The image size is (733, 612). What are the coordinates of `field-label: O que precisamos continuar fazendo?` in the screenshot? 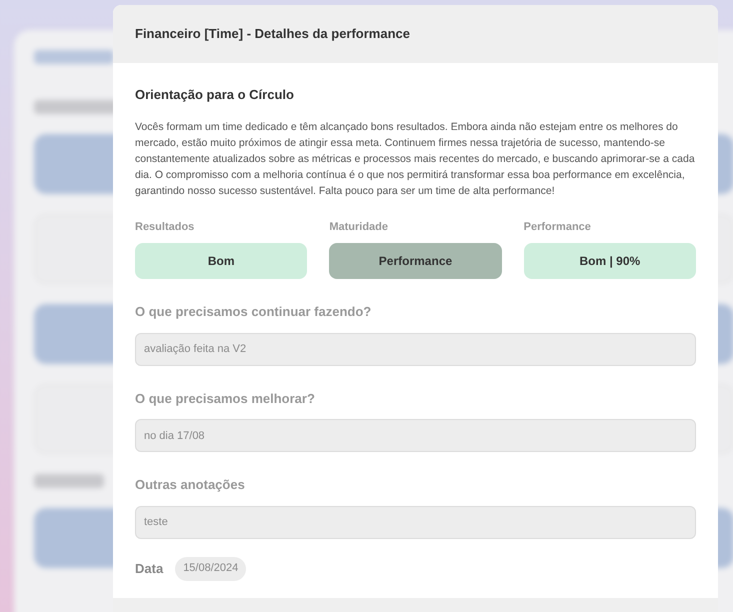 It's located at (253, 312).